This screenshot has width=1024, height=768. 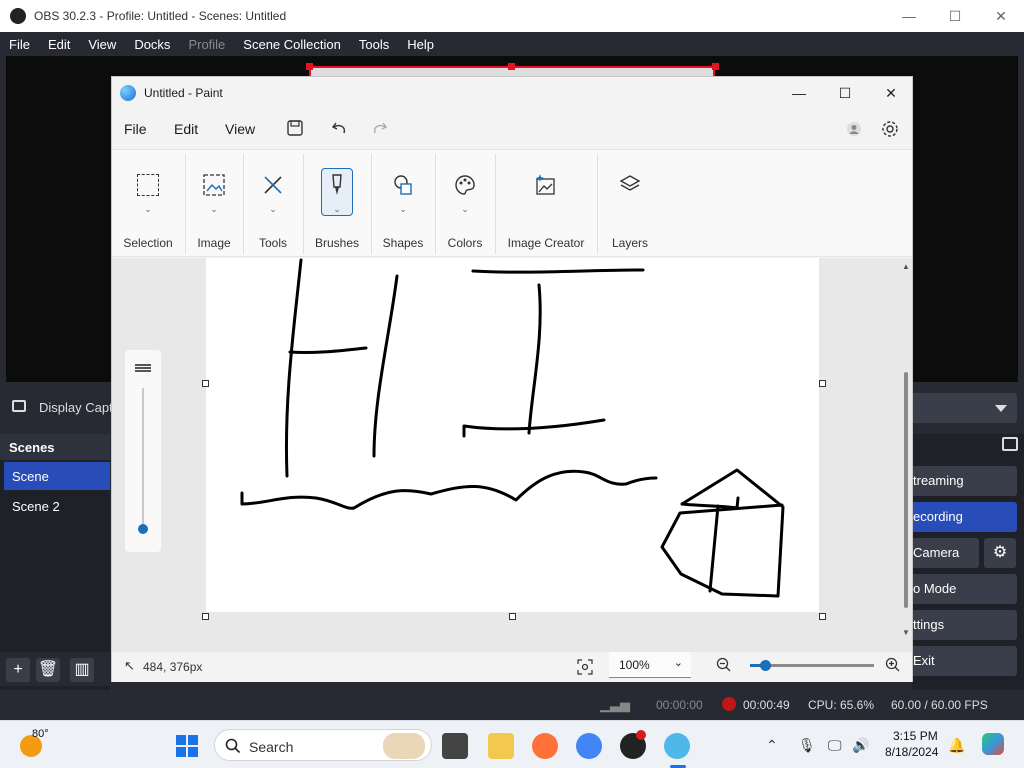 What do you see at coordinates (906, 632) in the screenshot?
I see `scroll-down-icon: ▼` at bounding box center [906, 632].